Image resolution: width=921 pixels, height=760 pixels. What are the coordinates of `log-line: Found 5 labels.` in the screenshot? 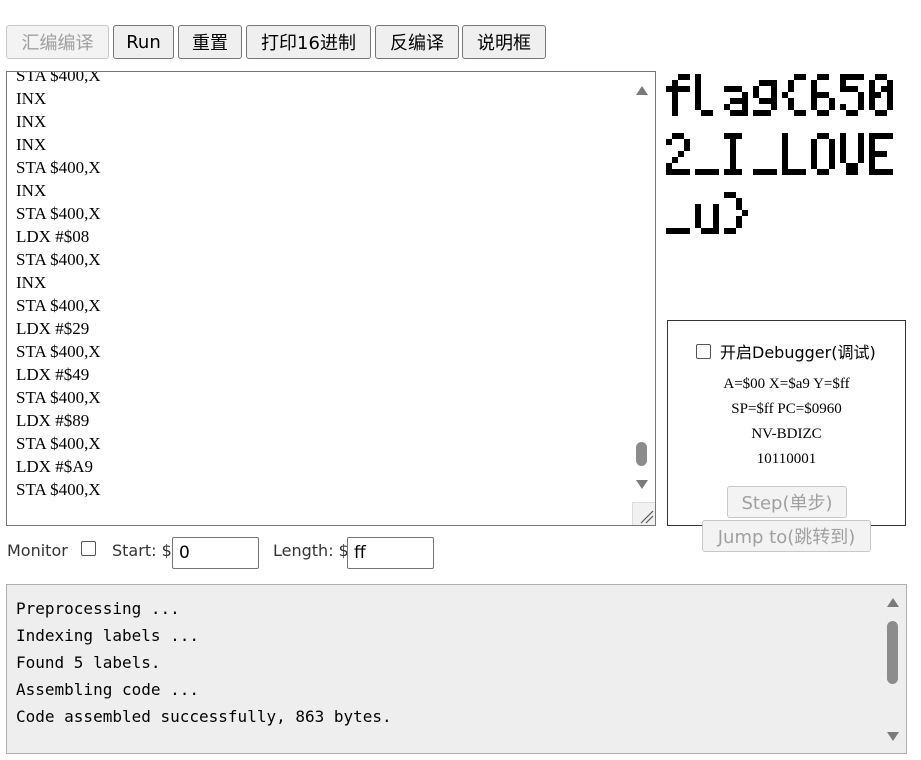 It's located at (88, 662).